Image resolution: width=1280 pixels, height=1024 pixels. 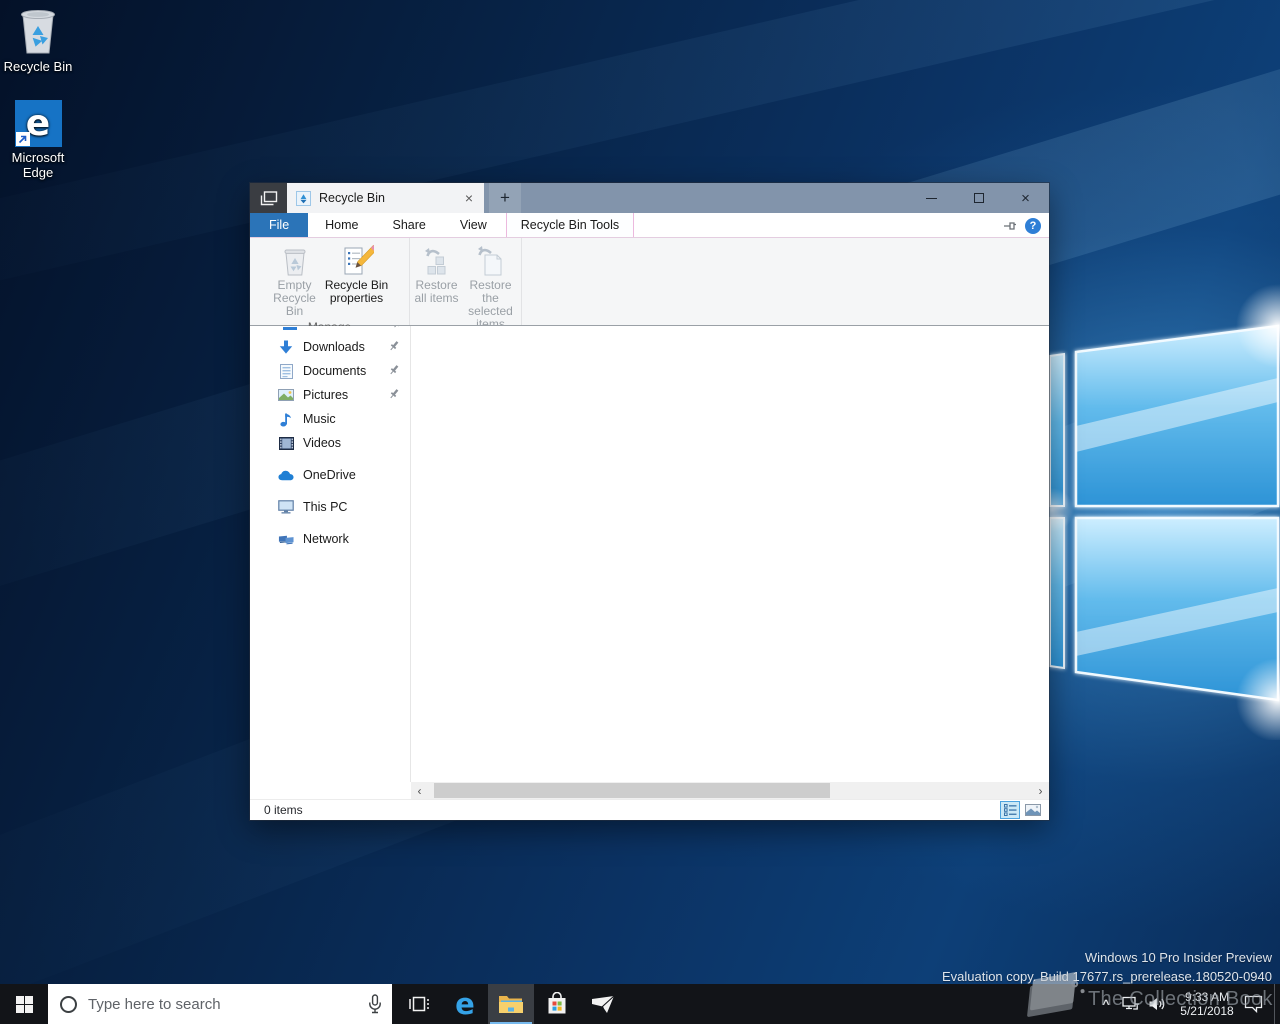 What do you see at coordinates (286, 539) in the screenshot?
I see `network-icon` at bounding box center [286, 539].